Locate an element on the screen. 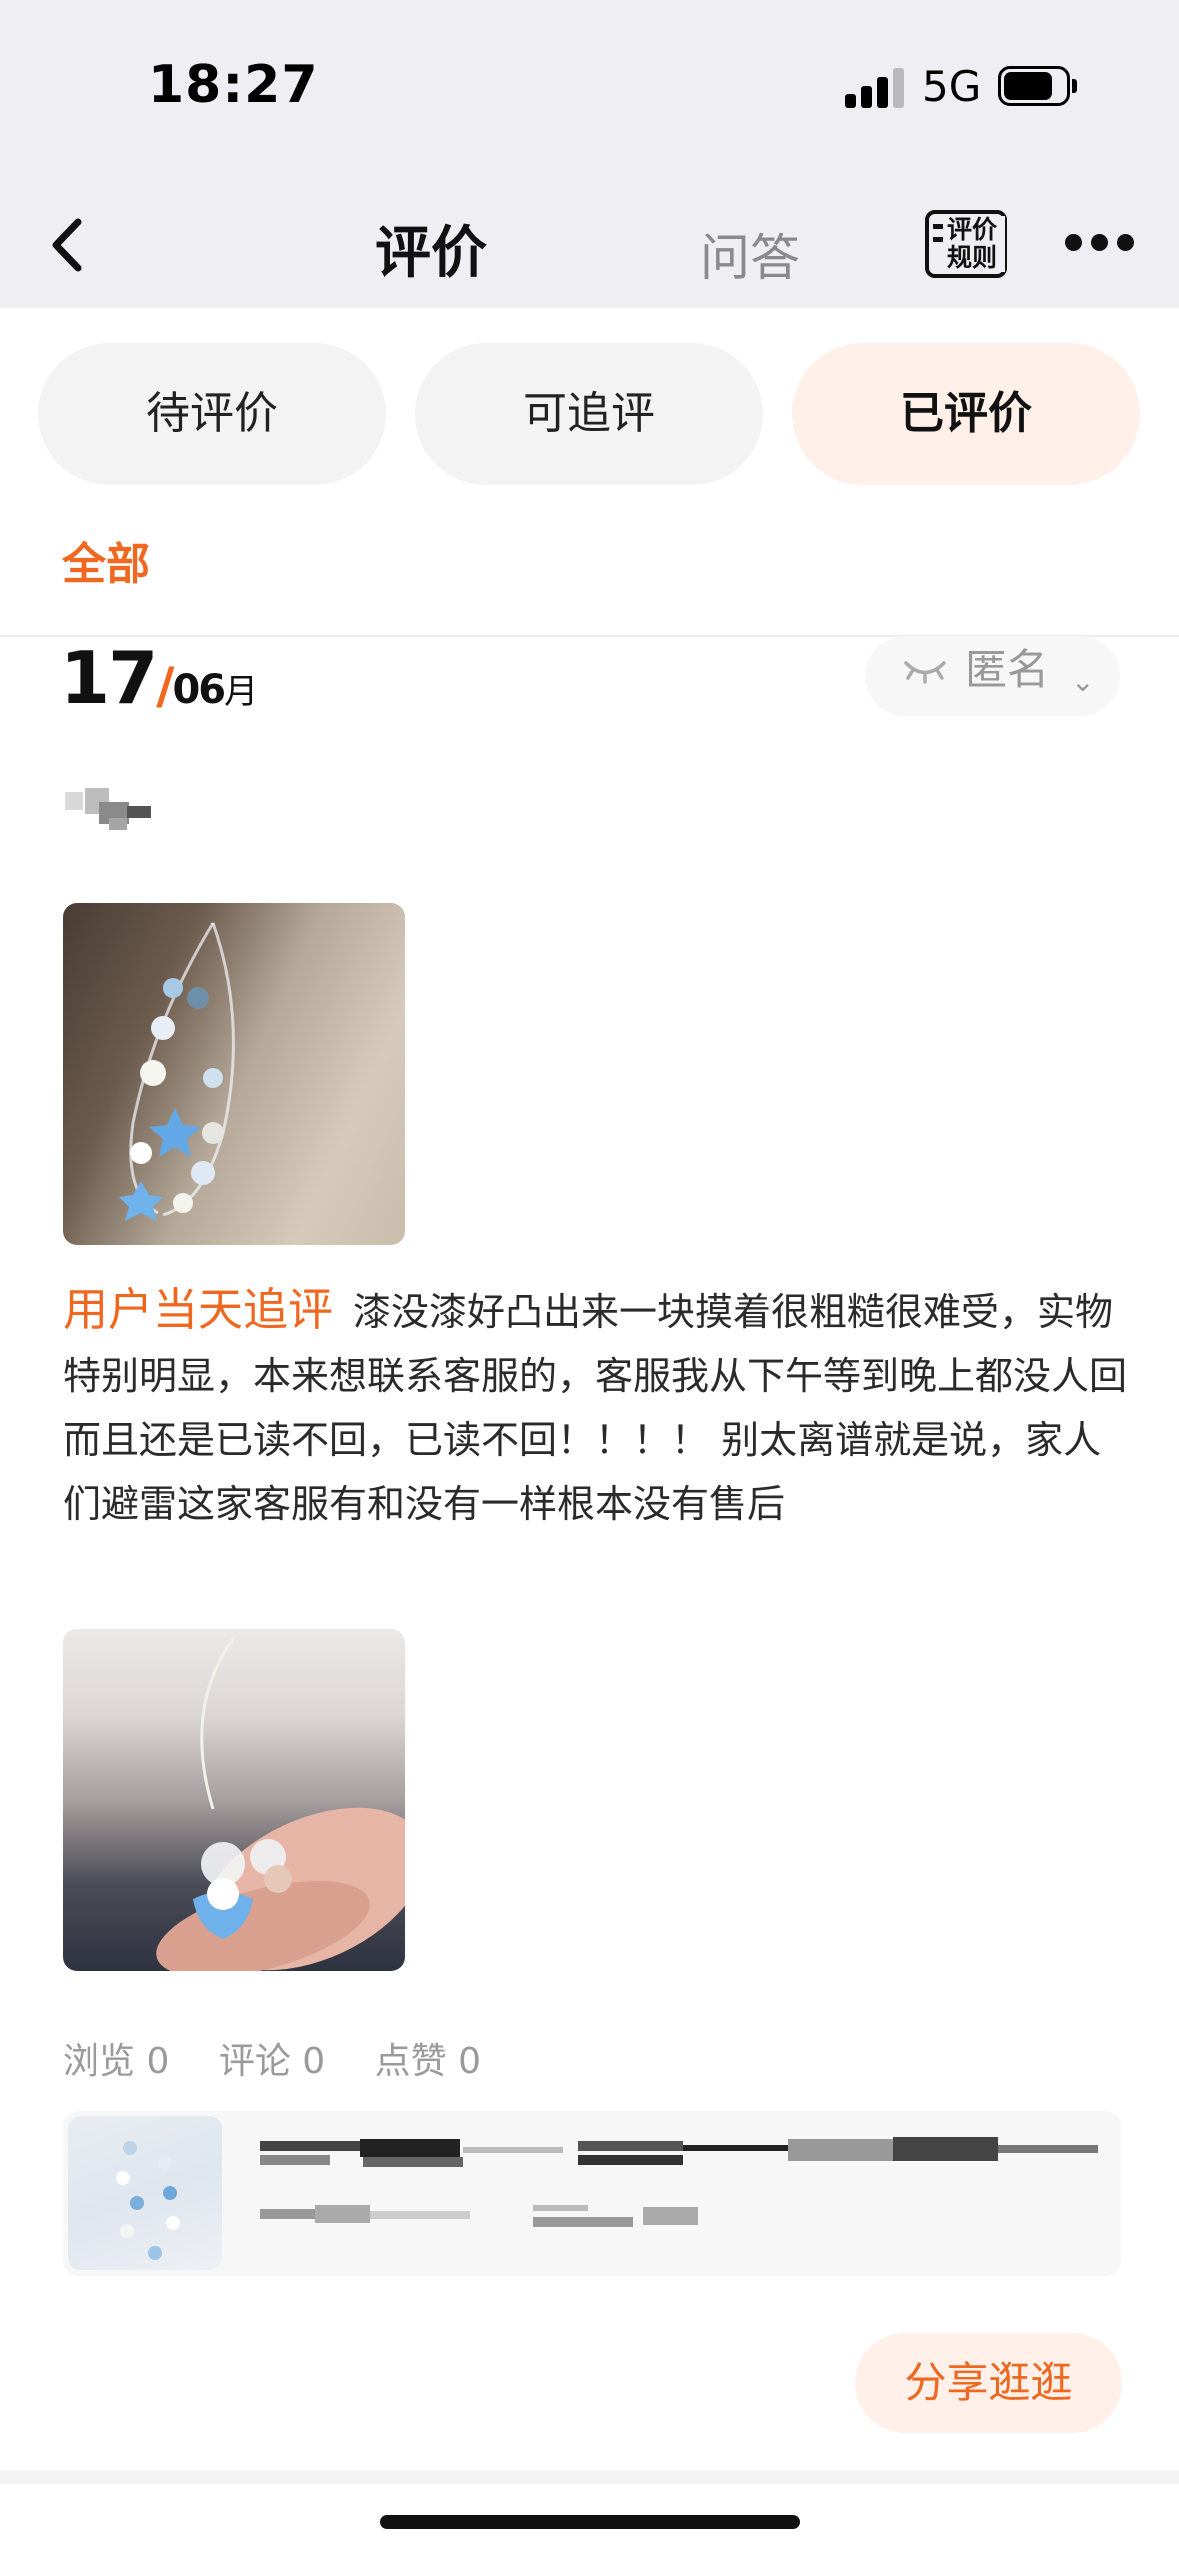 This screenshot has height=2556, width=1179. tab-qa: 问答 is located at coordinates (750, 254).